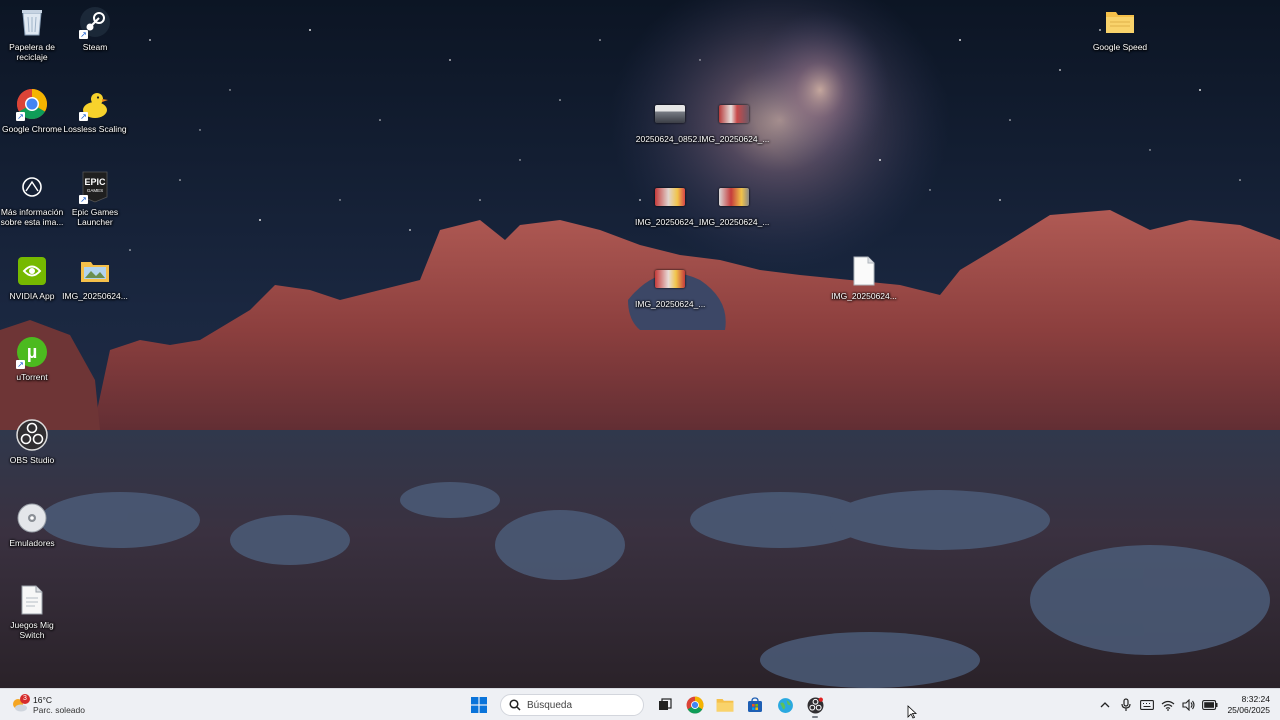 The height and width of the screenshot is (720, 1280). I want to click on chevron-up-icon, so click(1105, 705).